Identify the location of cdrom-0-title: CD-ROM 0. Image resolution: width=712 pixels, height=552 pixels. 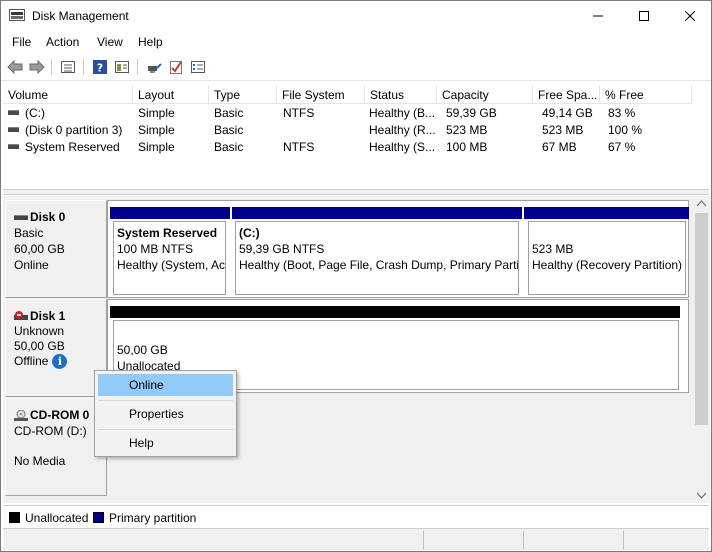
(51, 415).